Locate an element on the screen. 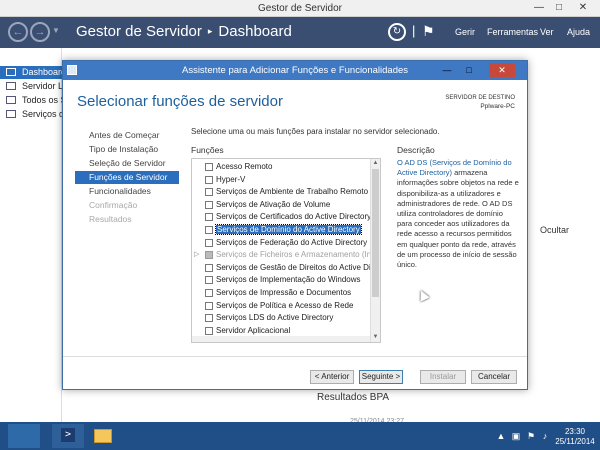  expand-icon: ▷ is located at coordinates (196, 255).